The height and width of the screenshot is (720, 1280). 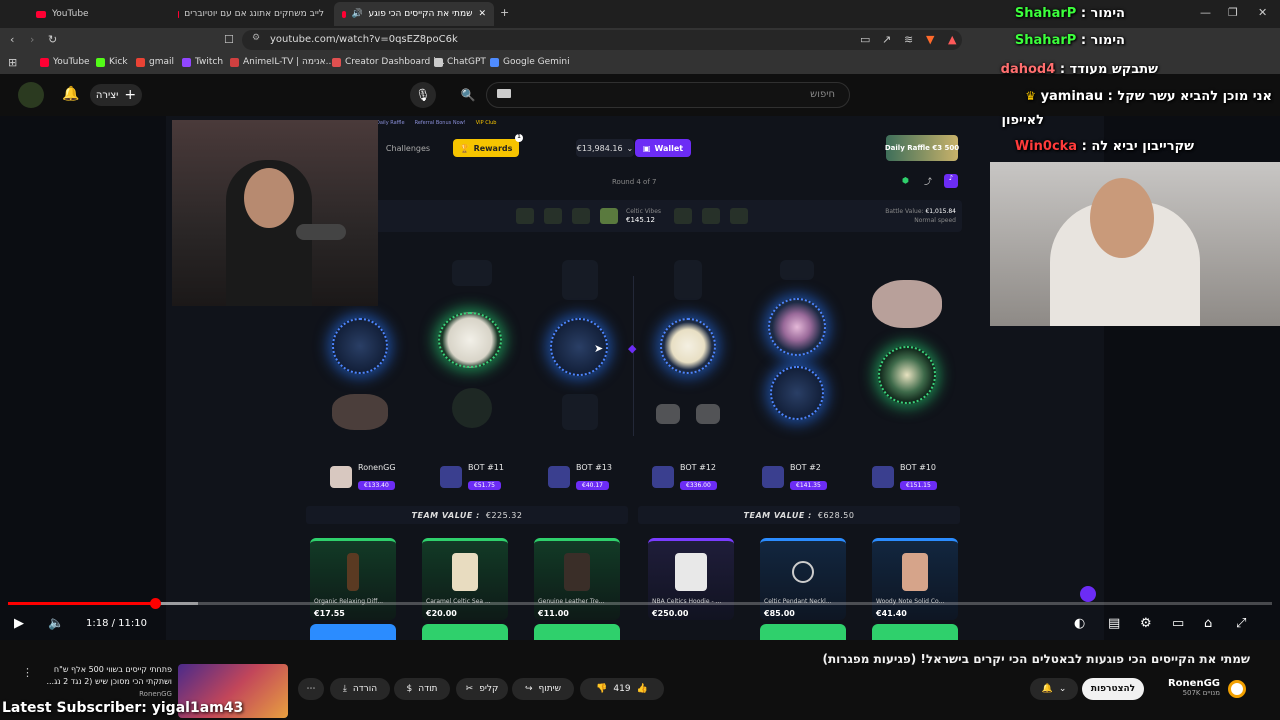 What do you see at coordinates (1054, 689) in the screenshot?
I see `notifications-dropdown: 🔔 ⌄` at bounding box center [1054, 689].